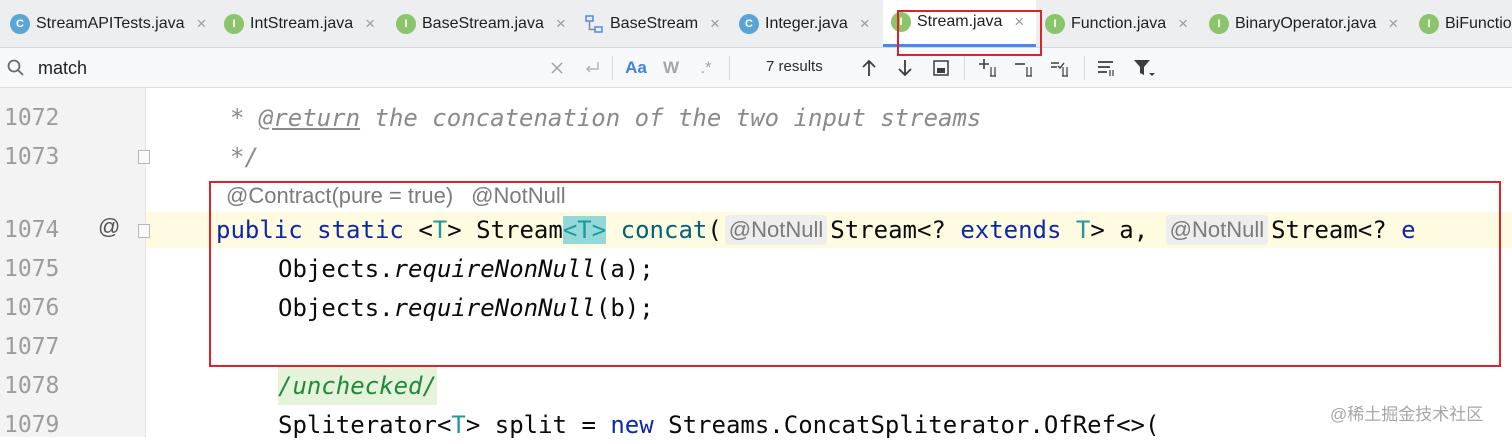  What do you see at coordinates (32, 118) in the screenshot?
I see `line-number: 1072` at bounding box center [32, 118].